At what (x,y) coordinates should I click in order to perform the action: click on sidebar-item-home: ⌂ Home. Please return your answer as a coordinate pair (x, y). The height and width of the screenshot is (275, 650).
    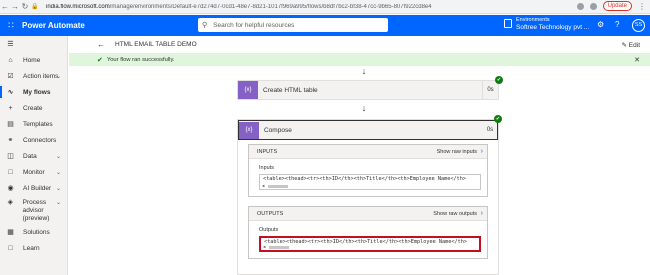
    Looking at the image, I should click on (33, 60).